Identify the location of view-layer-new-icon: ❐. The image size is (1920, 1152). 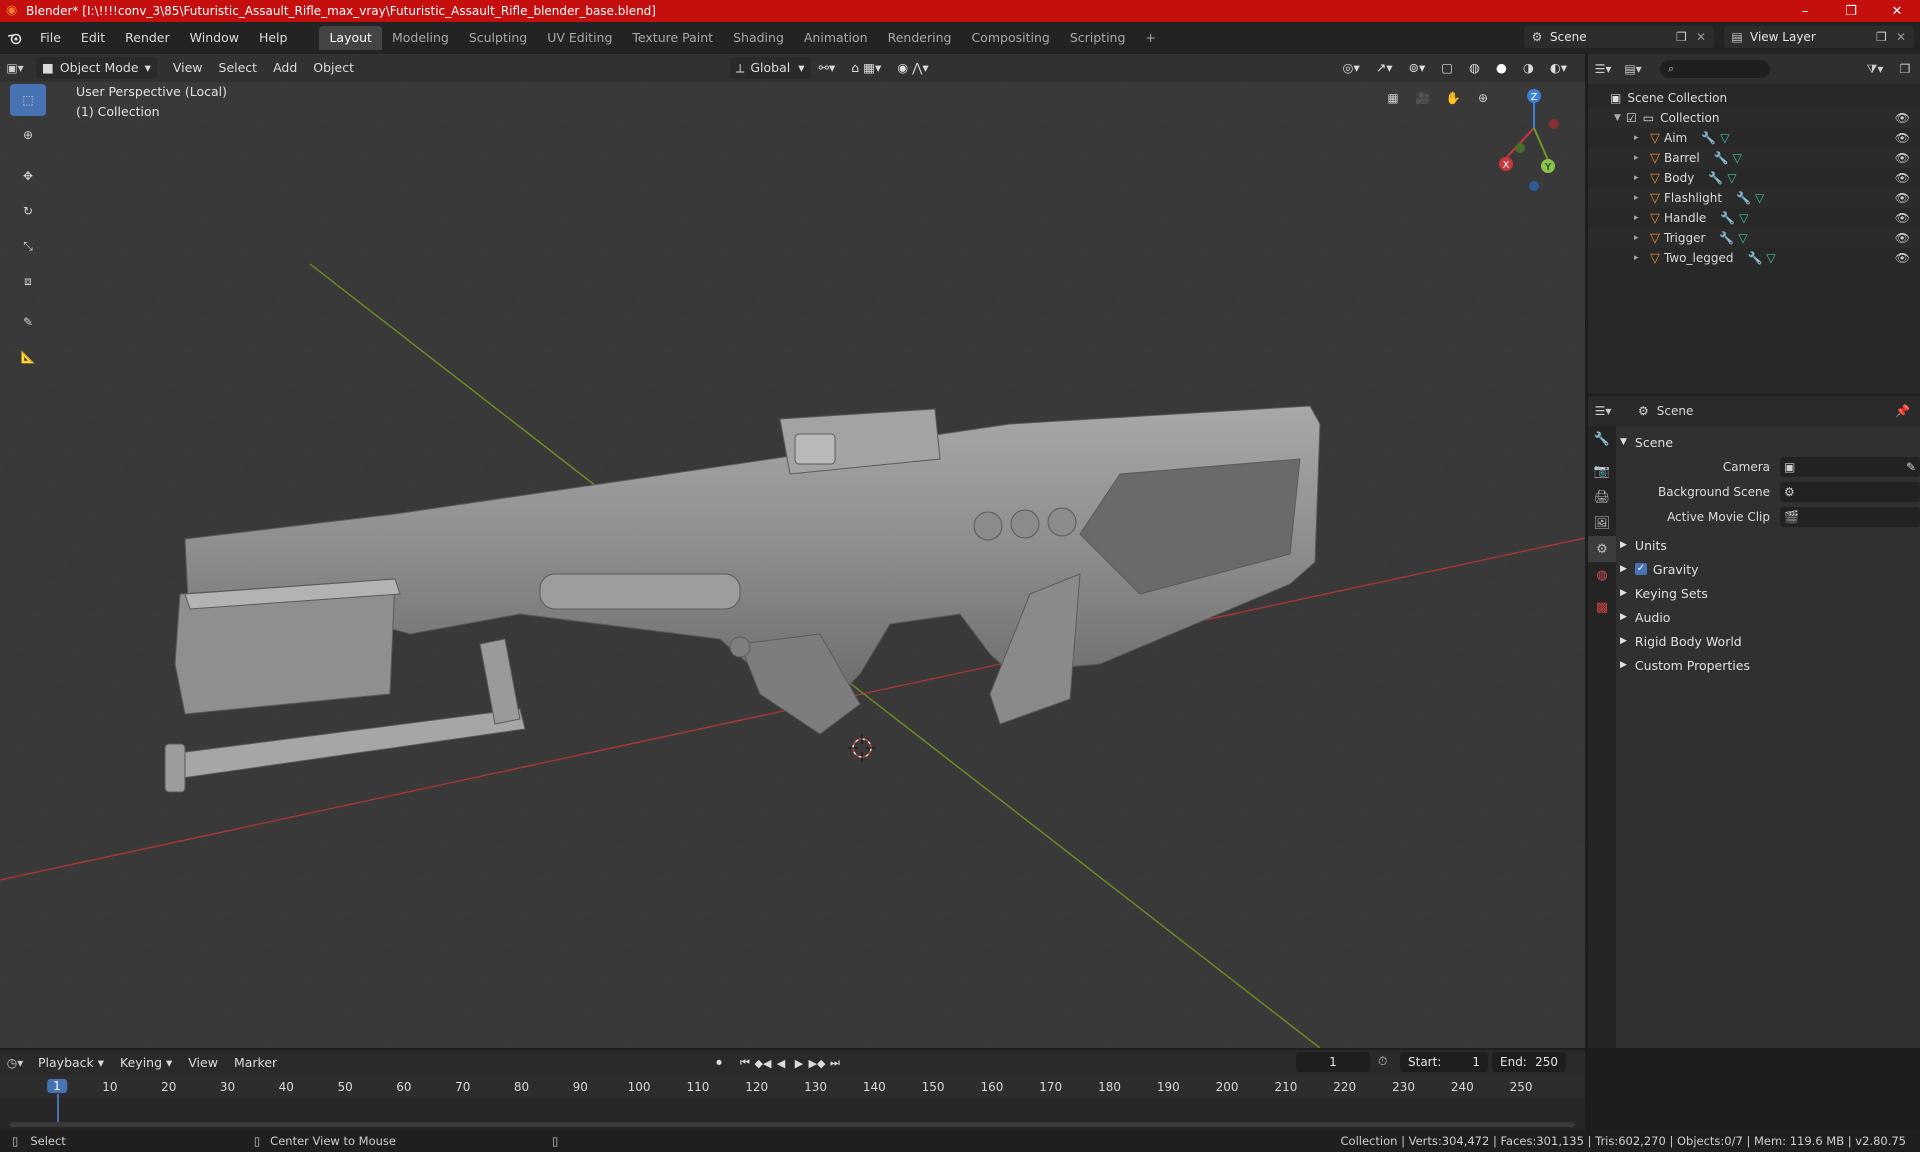
(1886, 37).